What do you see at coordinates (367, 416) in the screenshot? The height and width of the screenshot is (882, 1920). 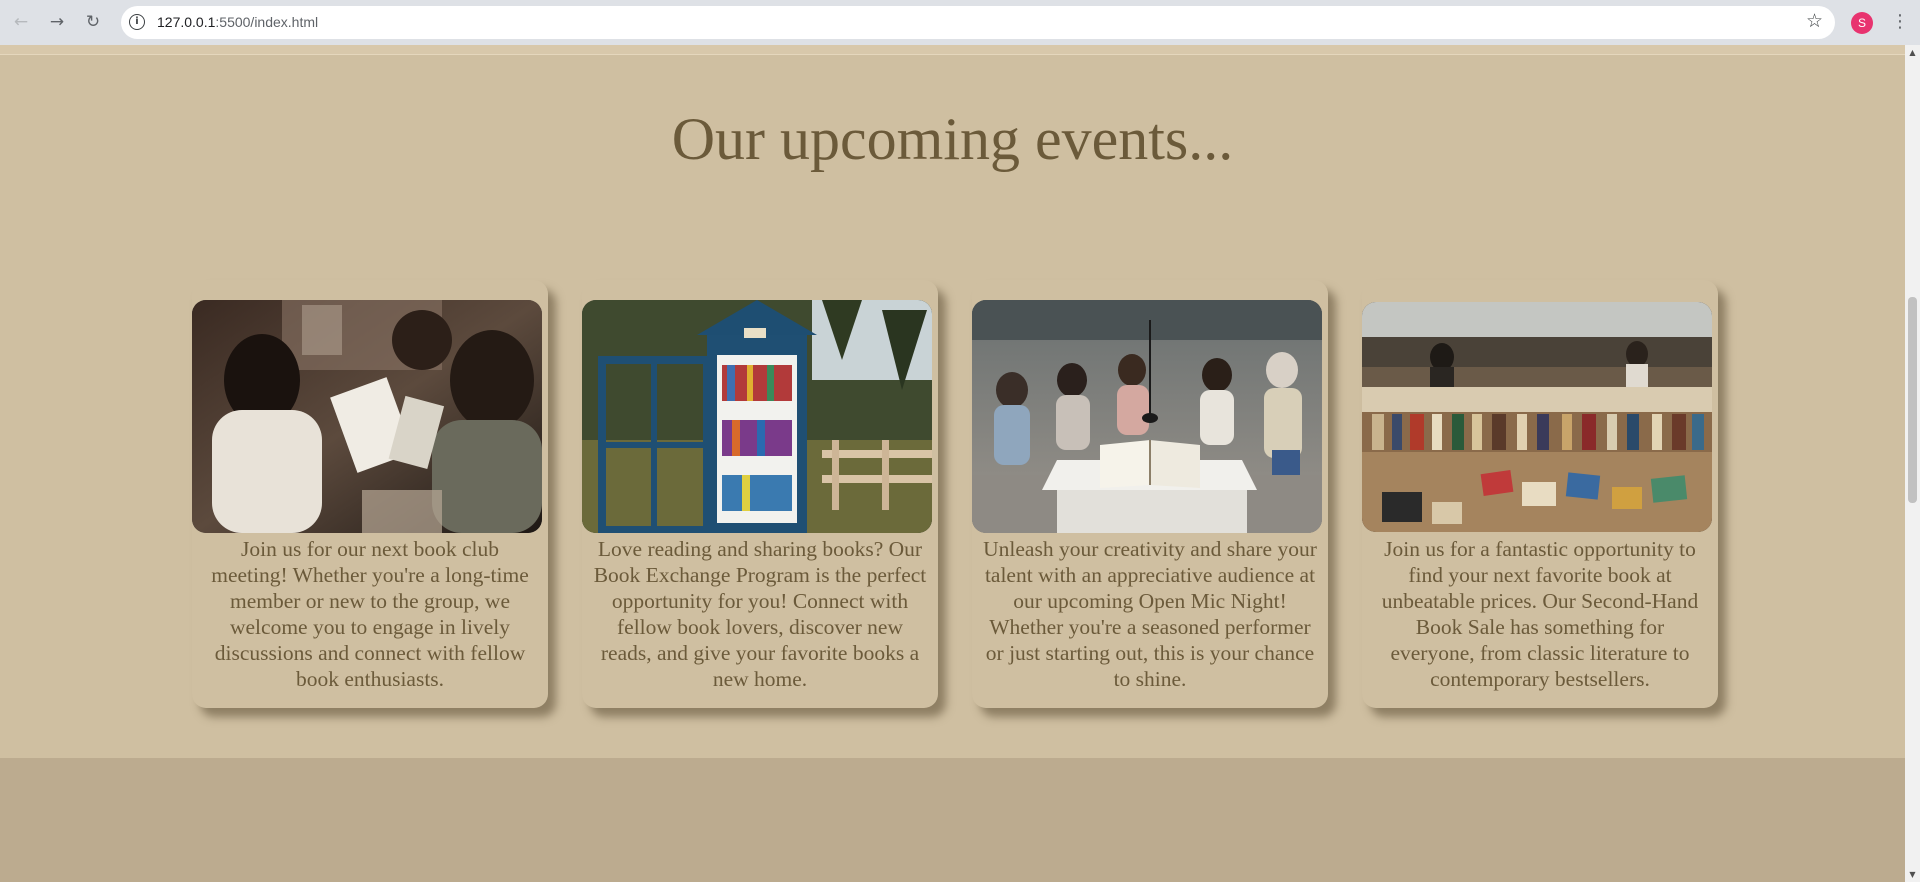 I see `book-club-photo` at bounding box center [367, 416].